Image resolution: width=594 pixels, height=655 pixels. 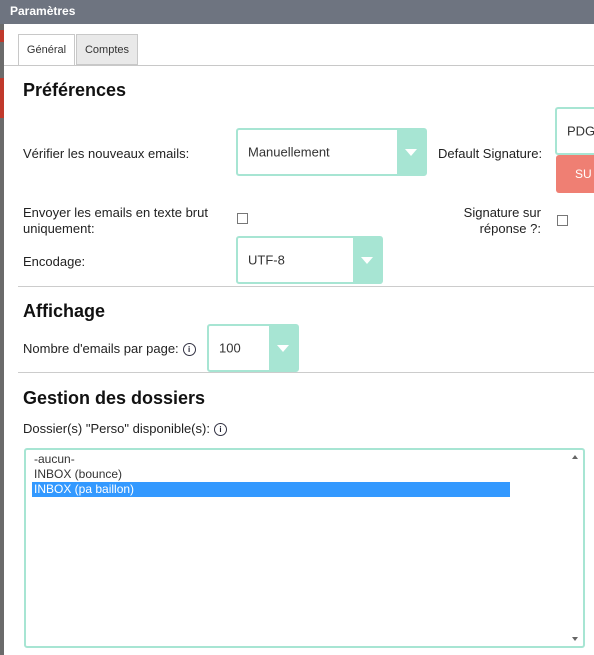 What do you see at coordinates (64, 311) in the screenshot?
I see `section-display-heading: Affichage` at bounding box center [64, 311].